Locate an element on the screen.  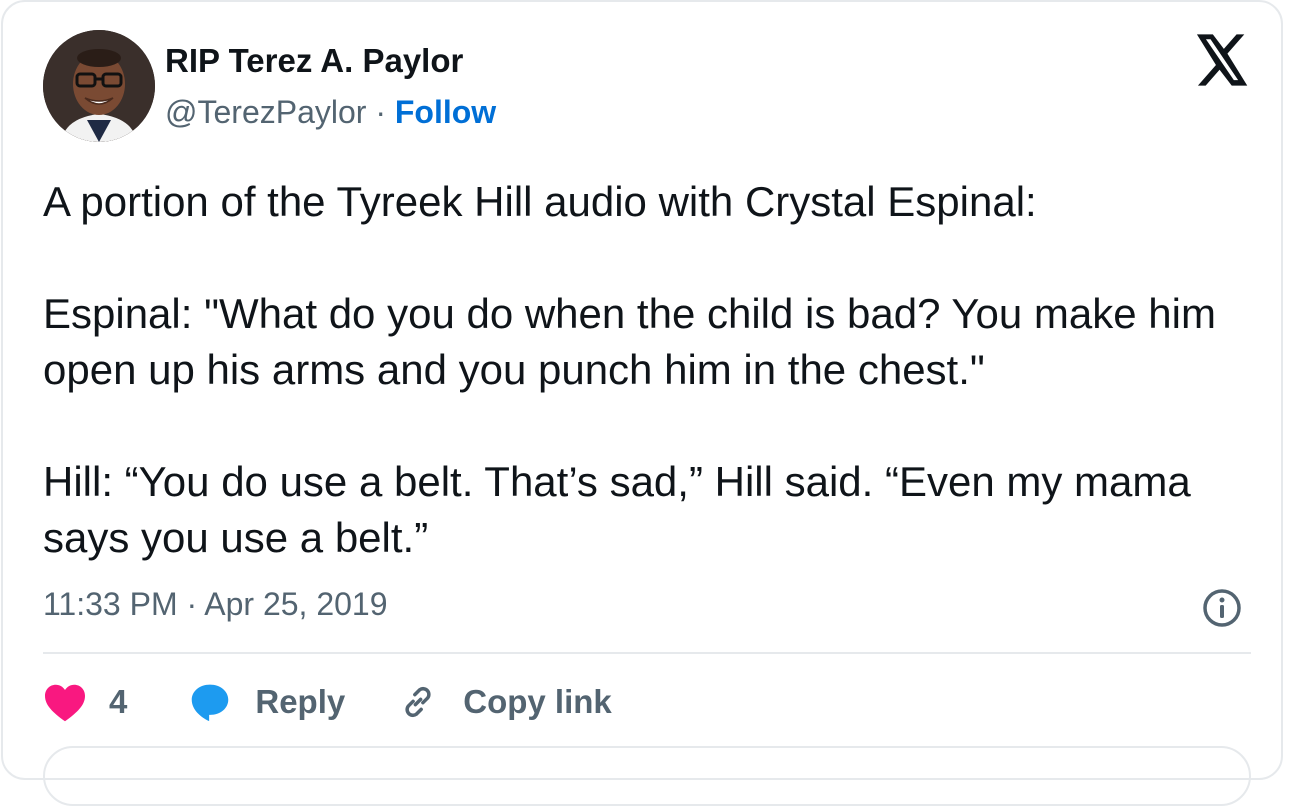
heart-icon is located at coordinates (65, 703).